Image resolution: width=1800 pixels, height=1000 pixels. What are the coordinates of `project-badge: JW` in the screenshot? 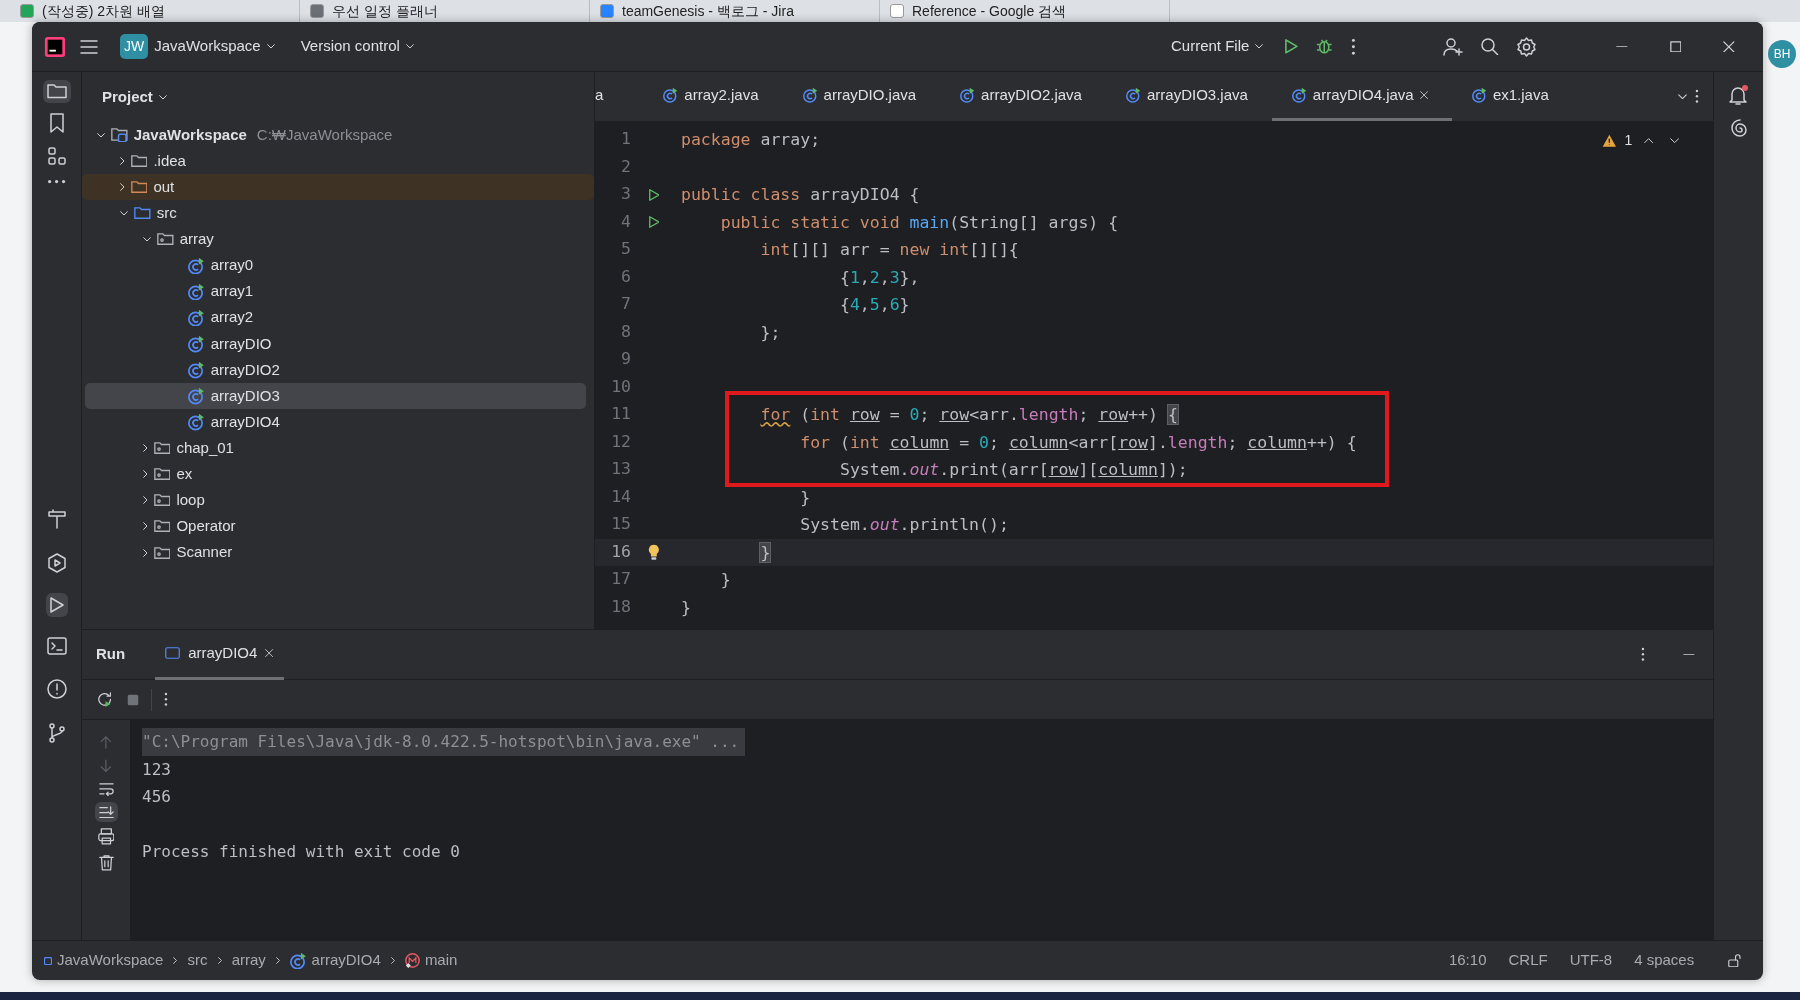 It's located at (134, 46).